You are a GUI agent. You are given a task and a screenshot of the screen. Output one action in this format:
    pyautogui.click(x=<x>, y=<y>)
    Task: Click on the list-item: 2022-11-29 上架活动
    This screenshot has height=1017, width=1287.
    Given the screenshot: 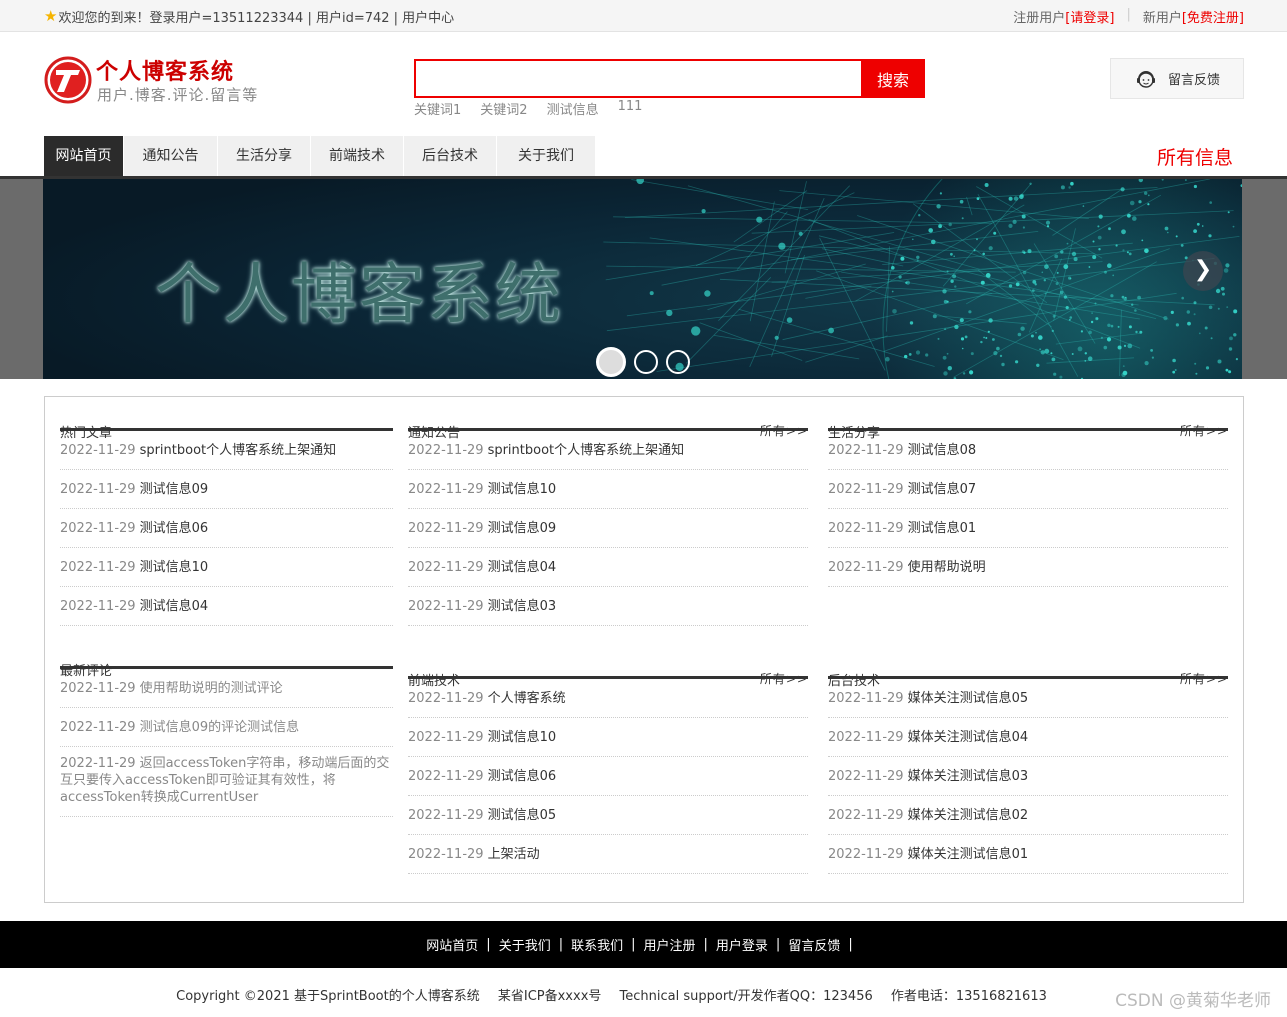 What is the action you would take?
    pyautogui.click(x=608, y=854)
    